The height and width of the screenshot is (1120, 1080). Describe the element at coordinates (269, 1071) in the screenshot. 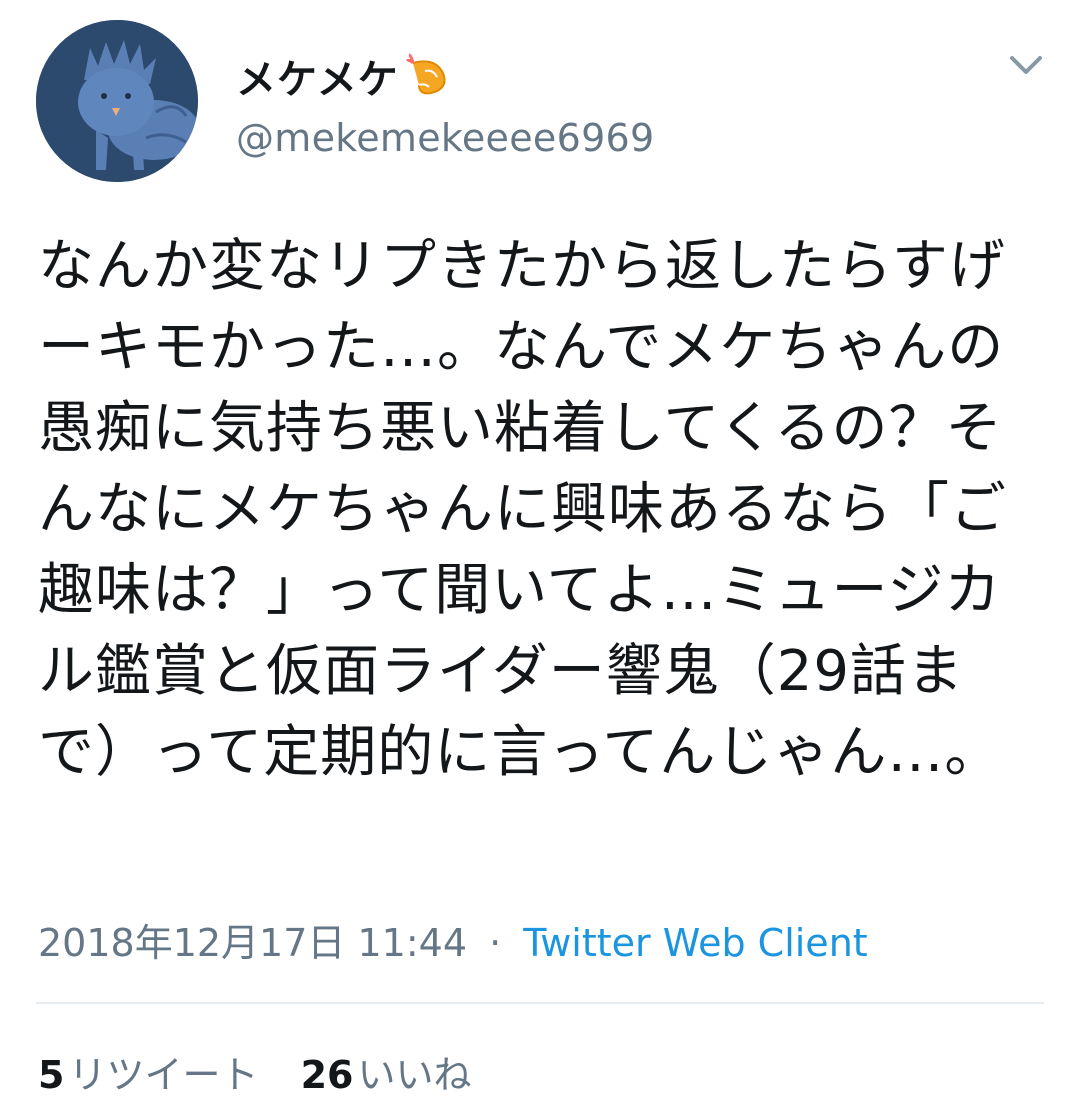

I see `tweet-stats: 5 リツイート 26 いいね` at that location.